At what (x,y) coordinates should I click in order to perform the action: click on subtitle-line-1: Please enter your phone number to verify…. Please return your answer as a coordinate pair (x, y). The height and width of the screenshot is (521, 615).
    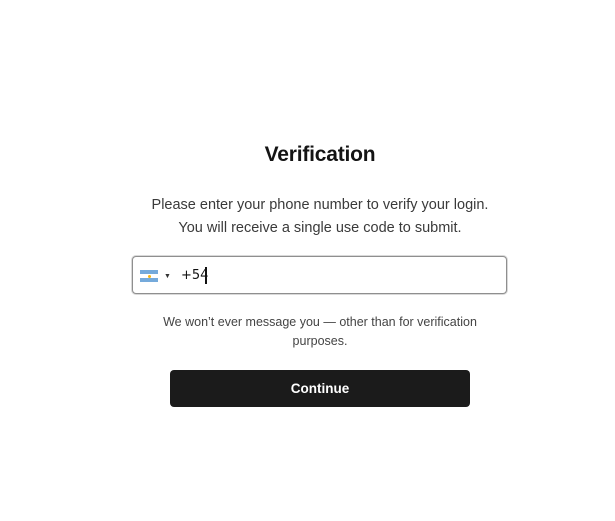
    Looking at the image, I should click on (320, 205).